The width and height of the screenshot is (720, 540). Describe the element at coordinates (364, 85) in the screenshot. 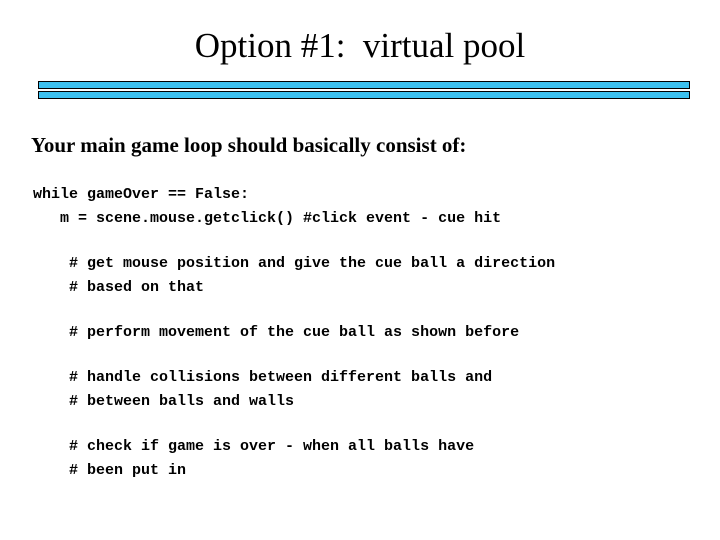

I see `divider-bar-top` at that location.